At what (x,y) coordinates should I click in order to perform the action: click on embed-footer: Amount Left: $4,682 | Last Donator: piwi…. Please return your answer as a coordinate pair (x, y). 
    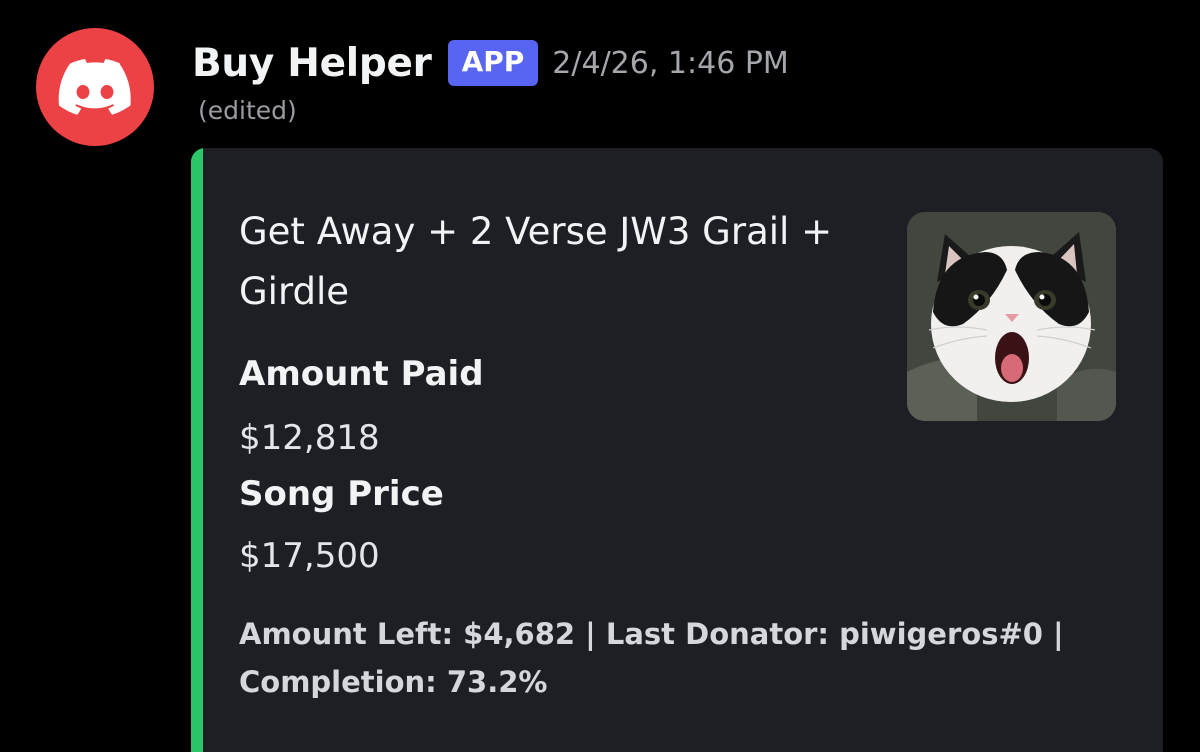
    Looking at the image, I should click on (651, 658).